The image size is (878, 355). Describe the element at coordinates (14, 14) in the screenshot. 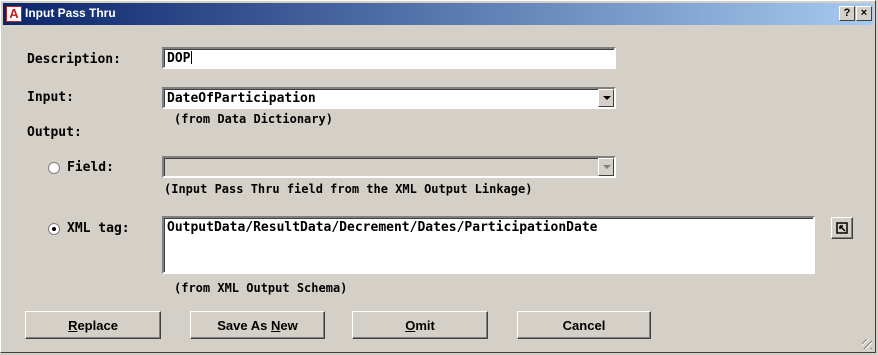

I see `app-icon: A` at that location.